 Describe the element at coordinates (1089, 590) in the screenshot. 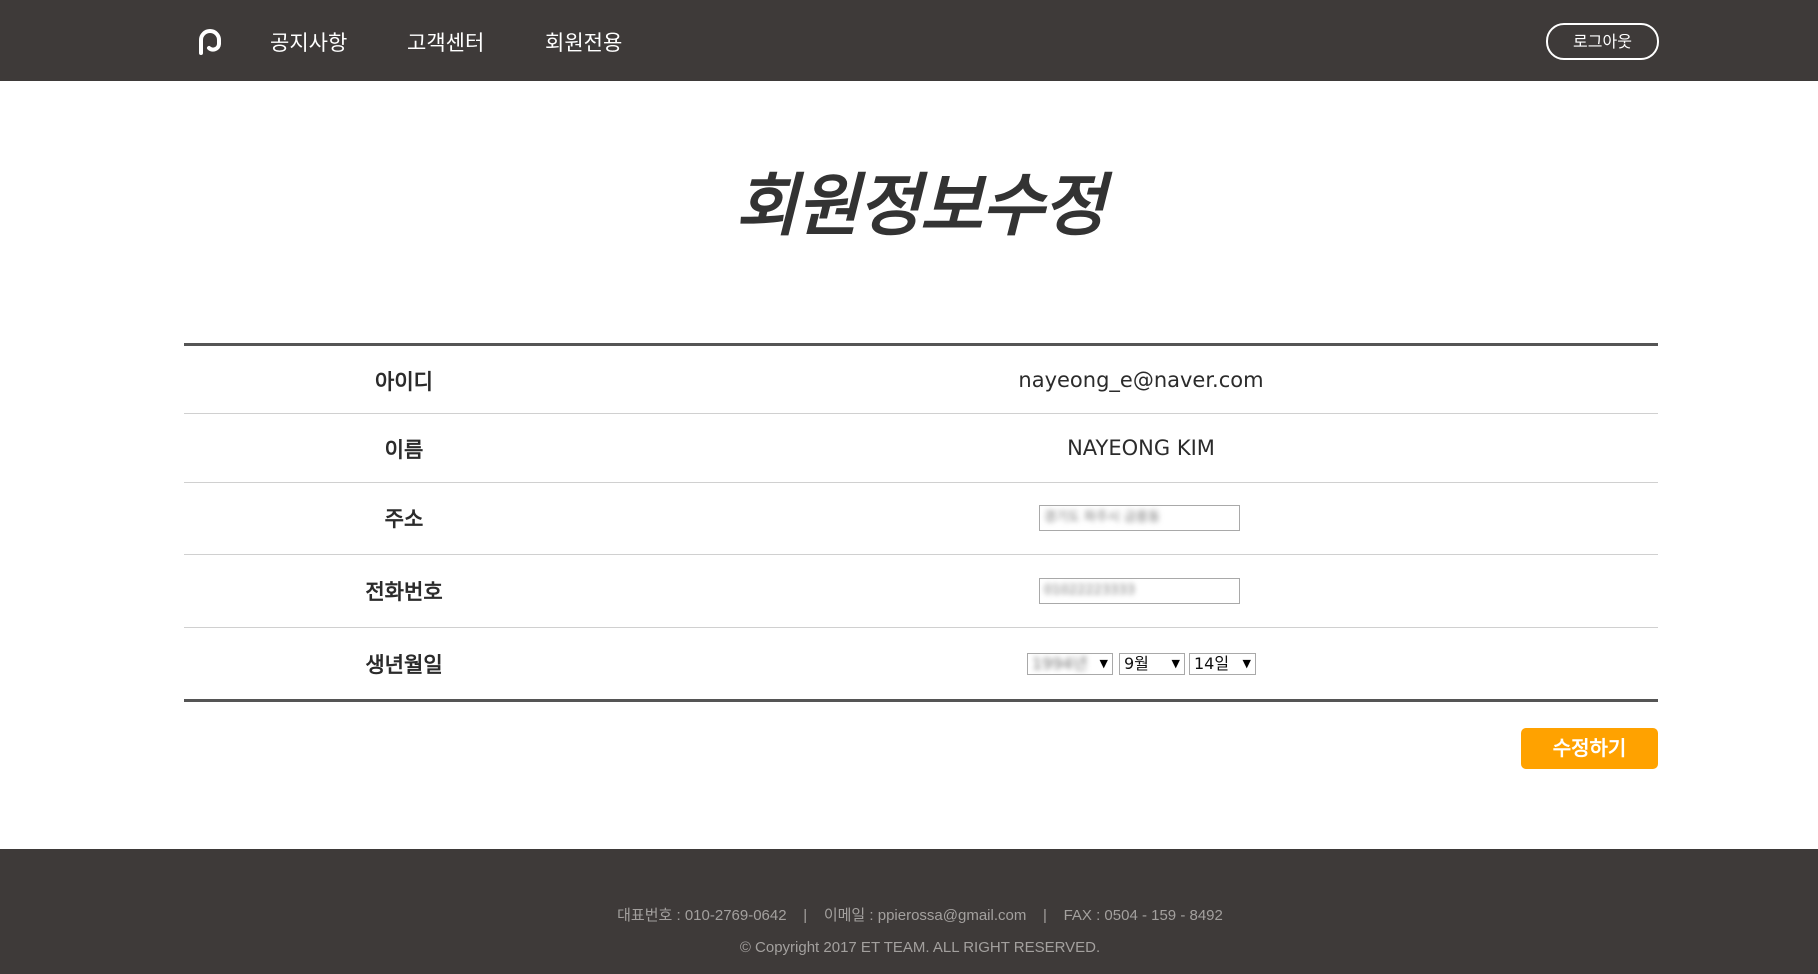

I see `phone-input-value: 01022223333` at that location.